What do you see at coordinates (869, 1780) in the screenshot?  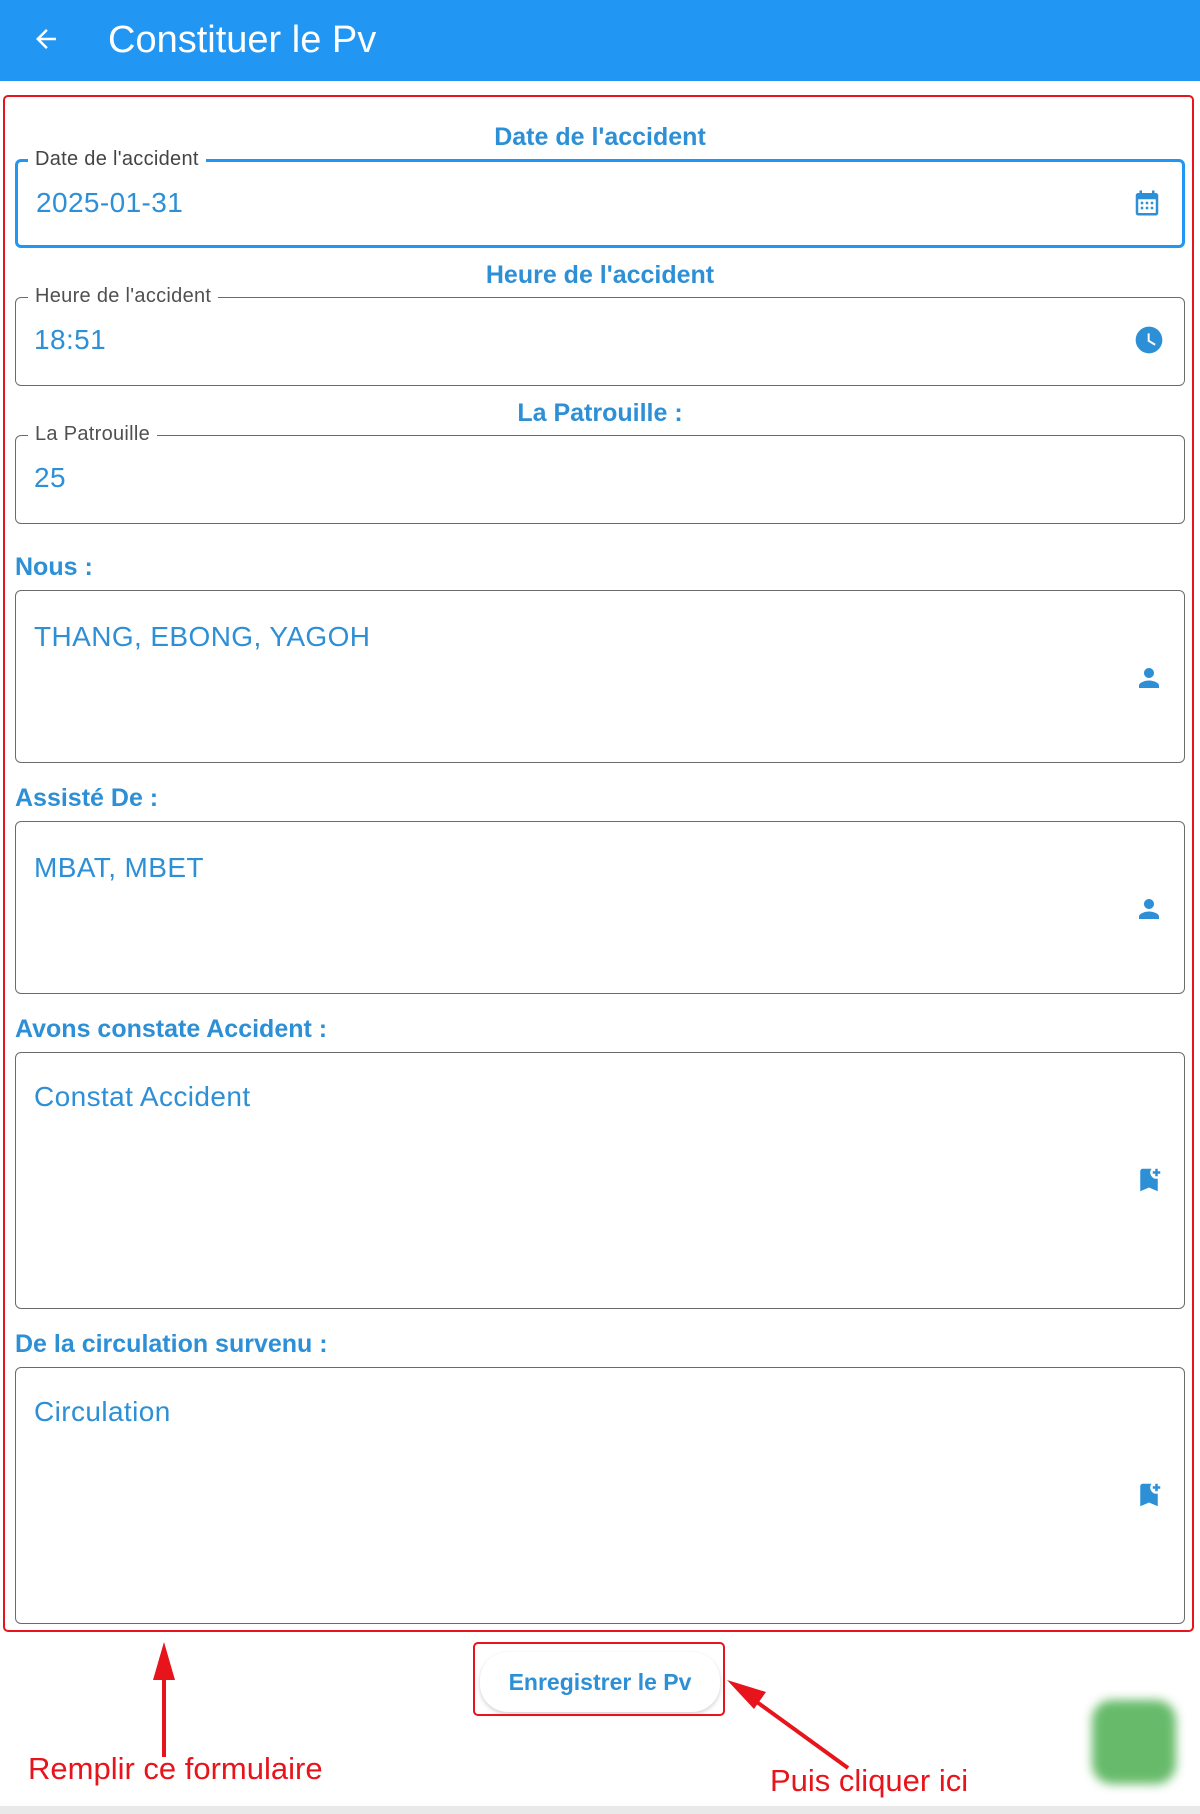 I see `annotation-then-click: Puis cliquer ici` at bounding box center [869, 1780].